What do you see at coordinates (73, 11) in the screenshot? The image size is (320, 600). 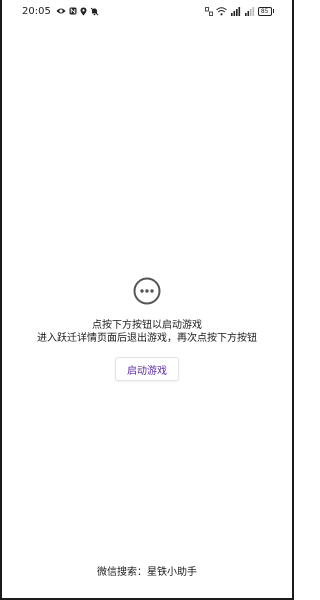 I see `nfc-icon` at bounding box center [73, 11].